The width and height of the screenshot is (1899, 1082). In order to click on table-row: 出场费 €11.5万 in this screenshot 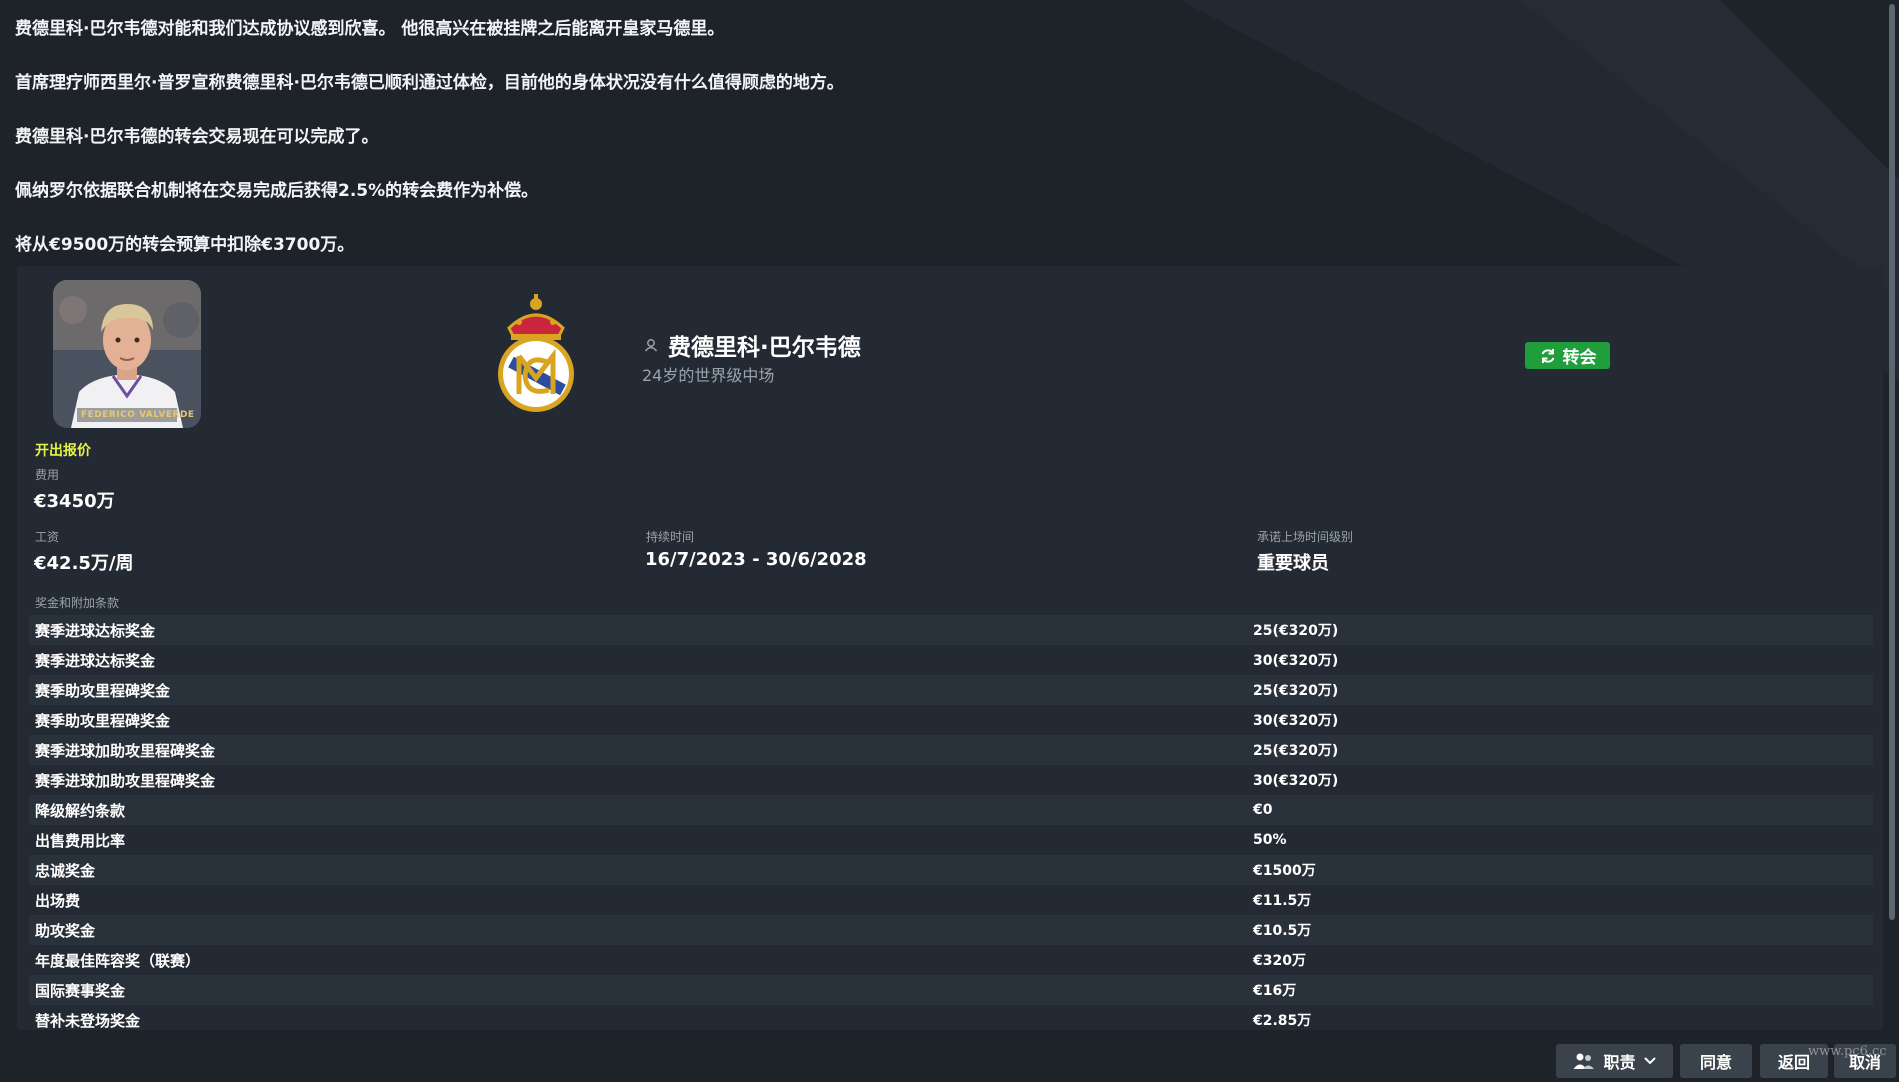, I will do `click(951, 900)`.